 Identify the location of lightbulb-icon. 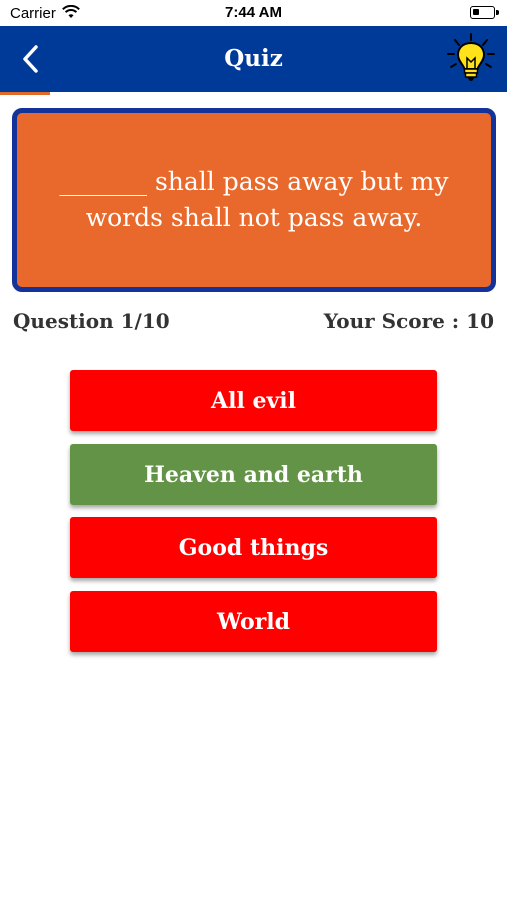
(471, 57).